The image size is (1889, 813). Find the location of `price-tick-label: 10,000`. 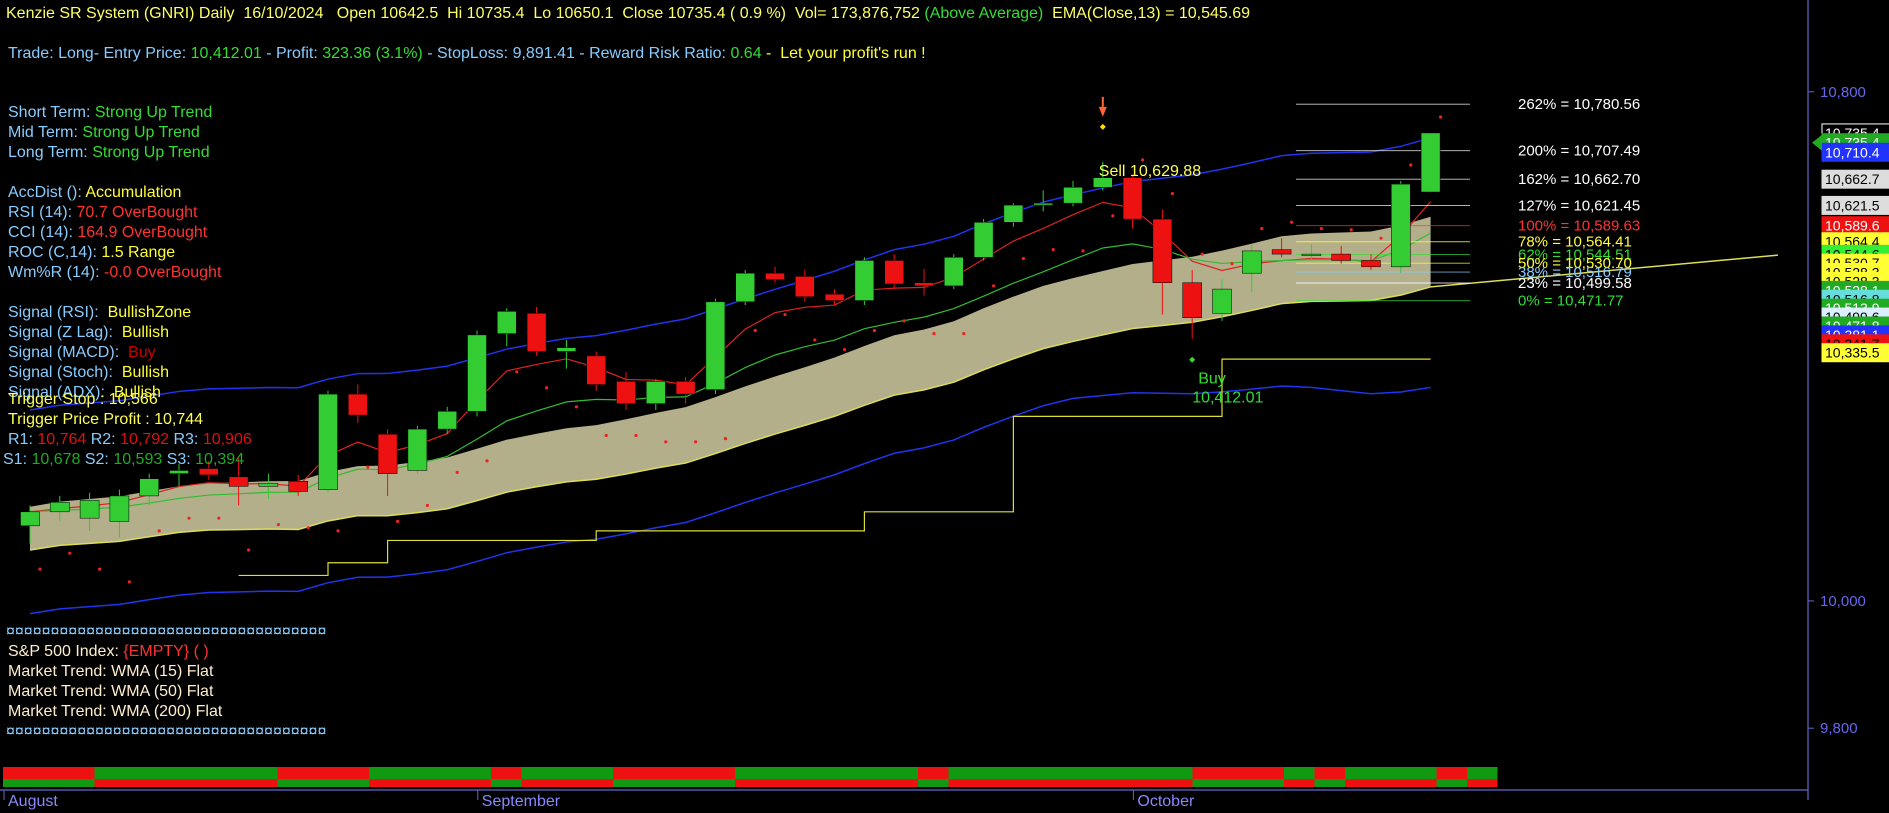

price-tick-label: 10,000 is located at coordinates (1843, 601).